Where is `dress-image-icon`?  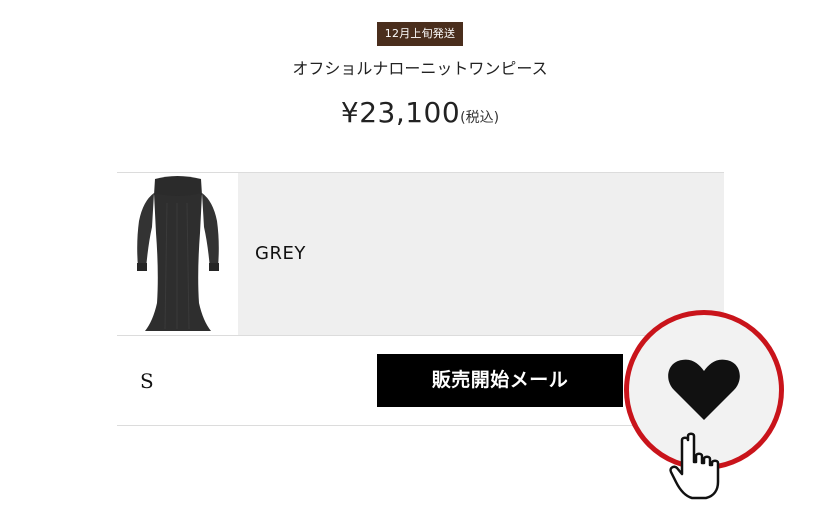
dress-image-icon is located at coordinates (178, 253).